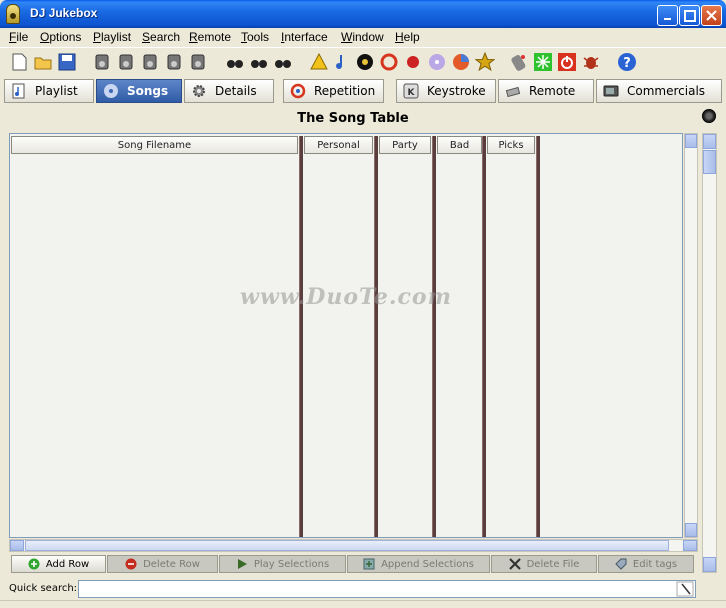 This screenshot has height=608, width=726. What do you see at coordinates (255, 37) in the screenshot?
I see `menu-tools: Tools` at bounding box center [255, 37].